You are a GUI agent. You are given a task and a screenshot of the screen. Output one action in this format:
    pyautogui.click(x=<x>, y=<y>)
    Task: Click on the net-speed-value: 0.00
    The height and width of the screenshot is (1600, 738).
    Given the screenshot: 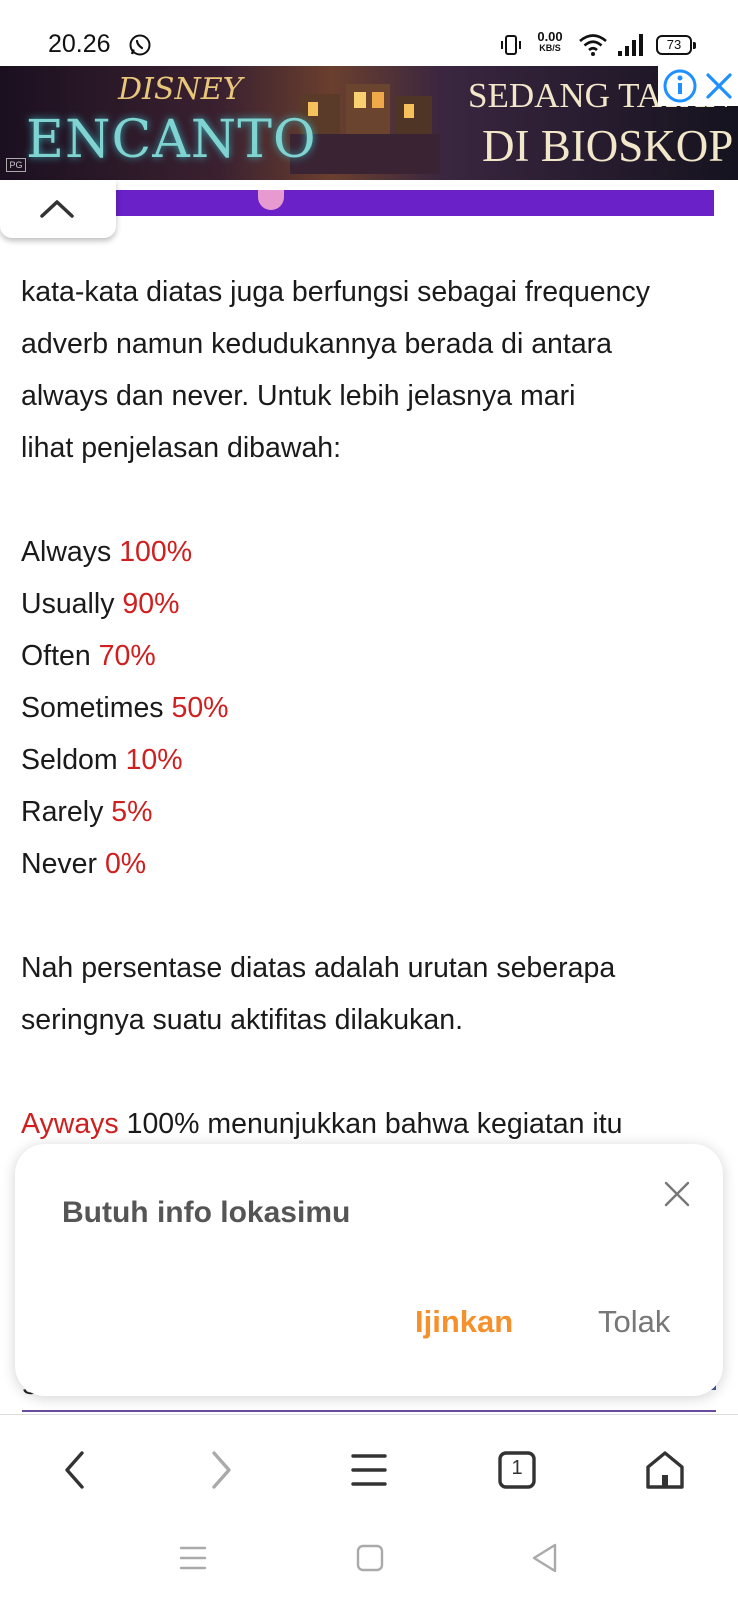 What is the action you would take?
    pyautogui.click(x=550, y=36)
    